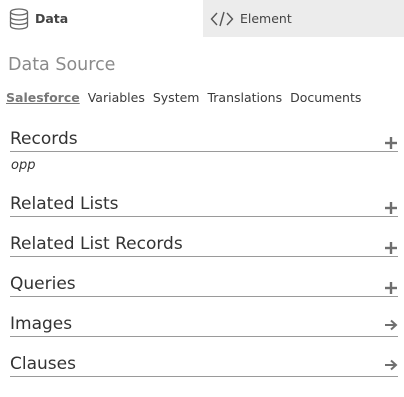 The height and width of the screenshot is (397, 404). What do you see at coordinates (43, 97) in the screenshot?
I see `subtab-salesforce: Salesforce` at bounding box center [43, 97].